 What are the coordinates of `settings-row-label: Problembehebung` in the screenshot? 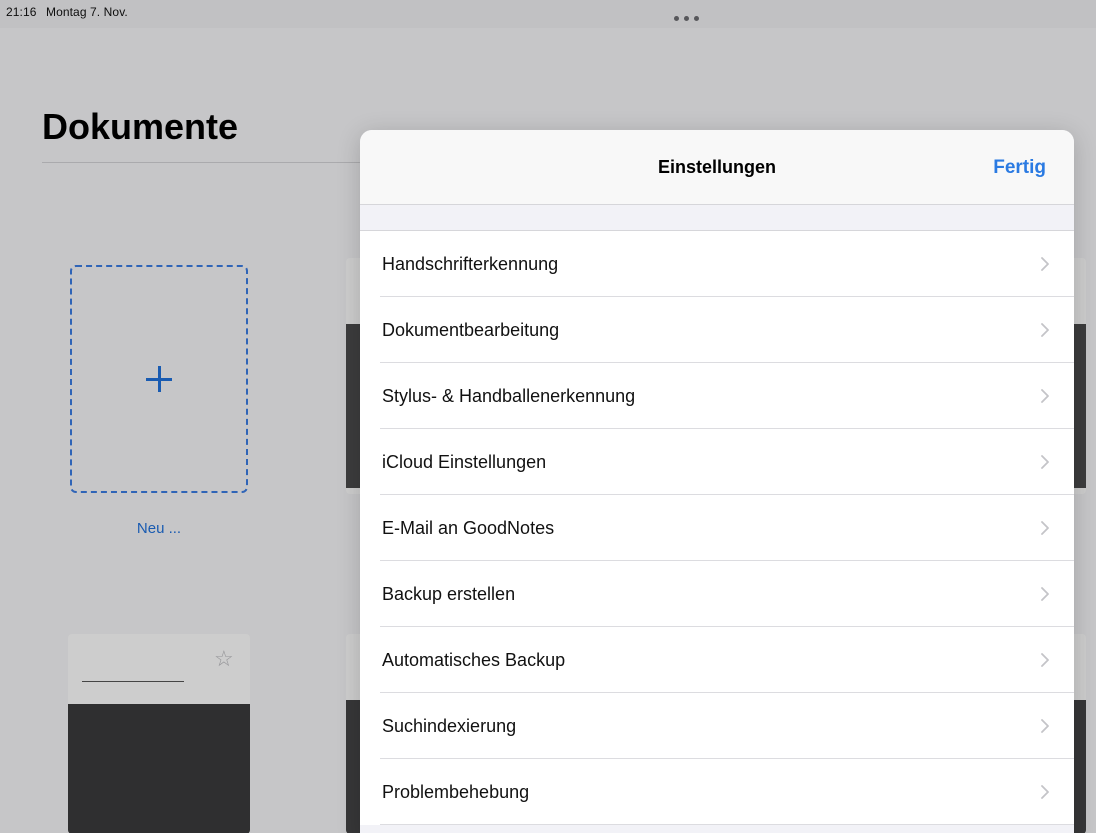 It's located at (456, 792).